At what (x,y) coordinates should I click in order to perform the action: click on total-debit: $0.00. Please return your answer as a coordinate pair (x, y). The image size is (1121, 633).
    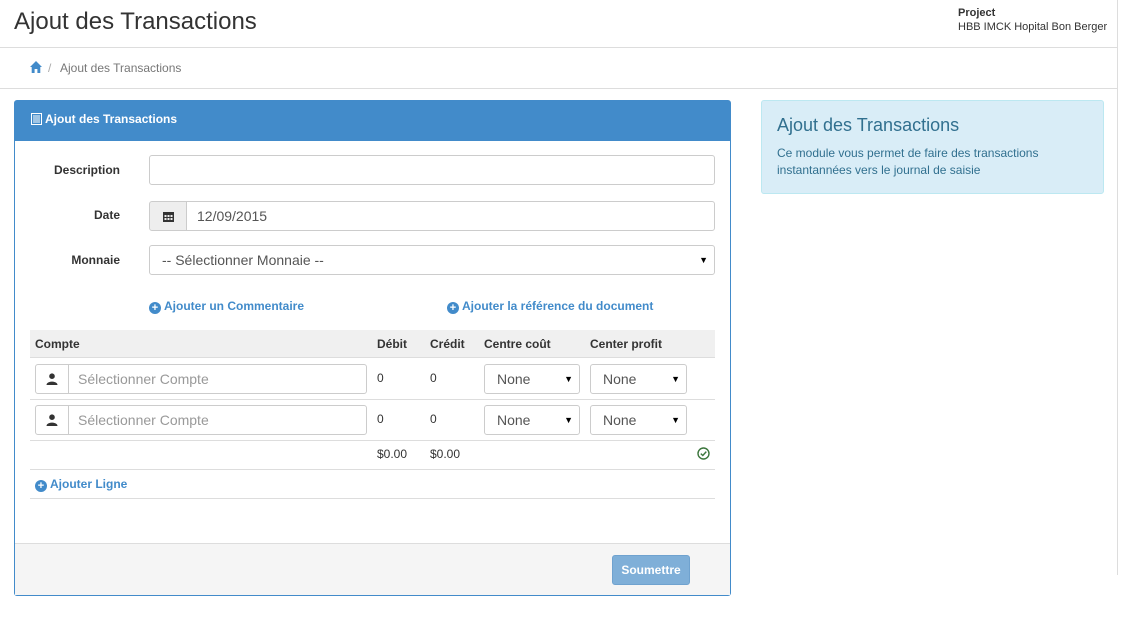
    Looking at the image, I should click on (392, 454).